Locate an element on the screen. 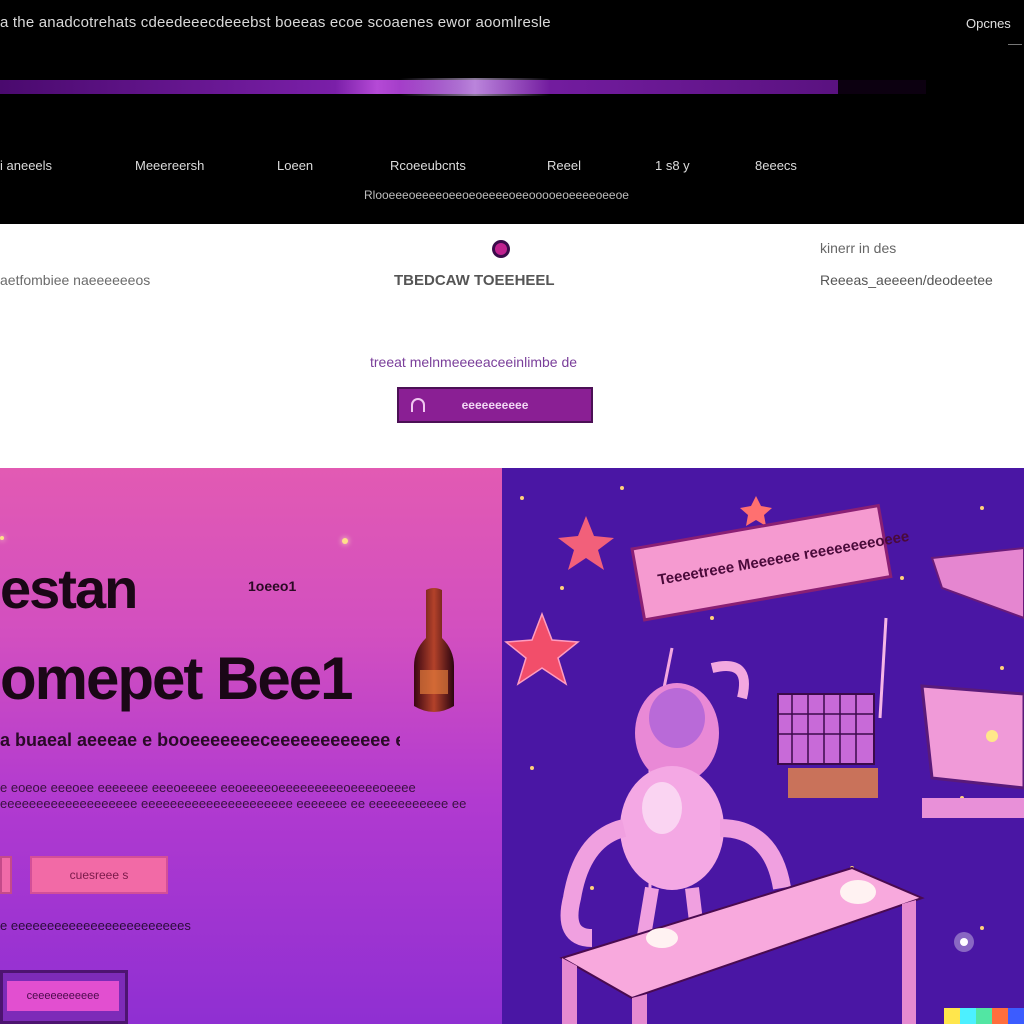 The width and height of the screenshot is (1024, 1024). bottle-icon is located at coordinates (434, 650).